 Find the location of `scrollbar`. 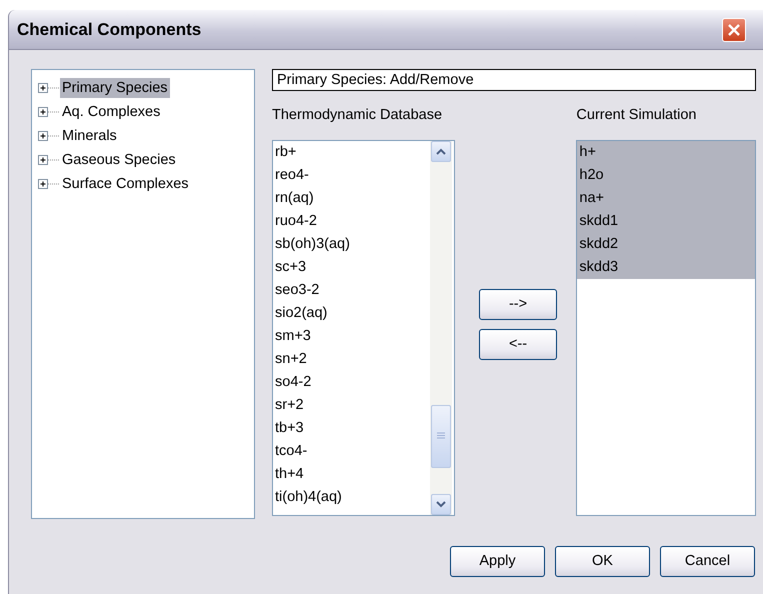

scrollbar is located at coordinates (441, 328).